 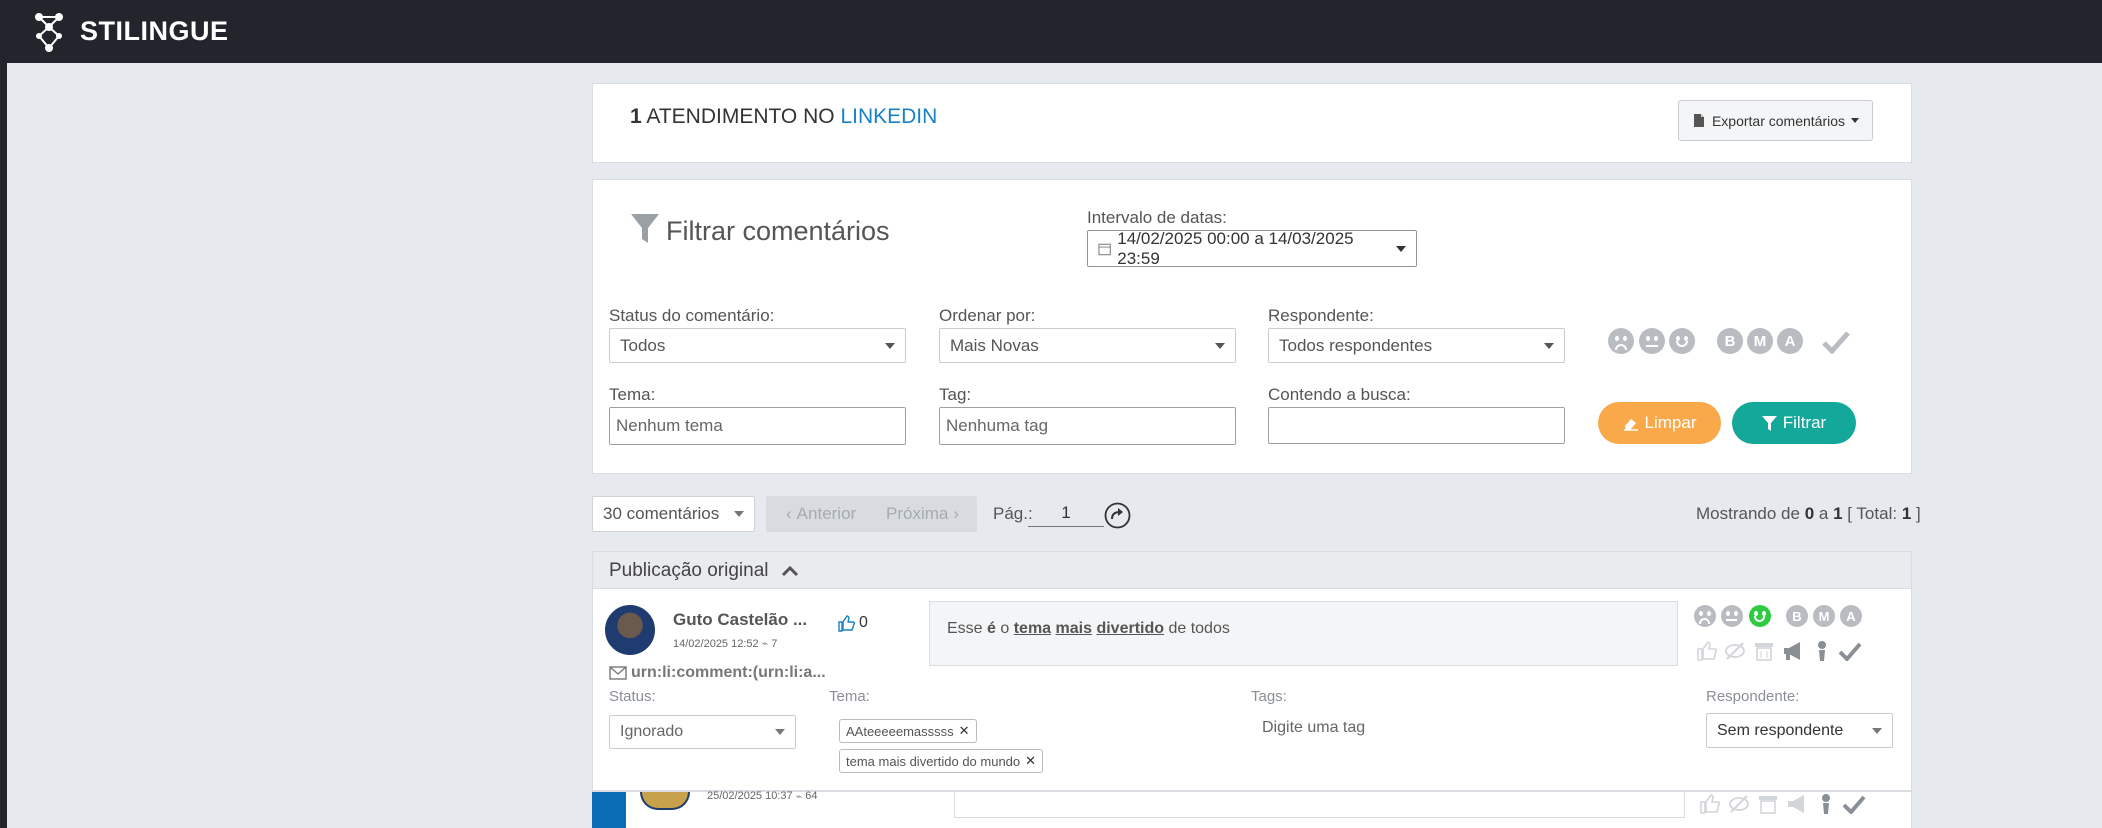 I want to click on comment-tags-input: Digite uma tag, so click(x=1313, y=728).